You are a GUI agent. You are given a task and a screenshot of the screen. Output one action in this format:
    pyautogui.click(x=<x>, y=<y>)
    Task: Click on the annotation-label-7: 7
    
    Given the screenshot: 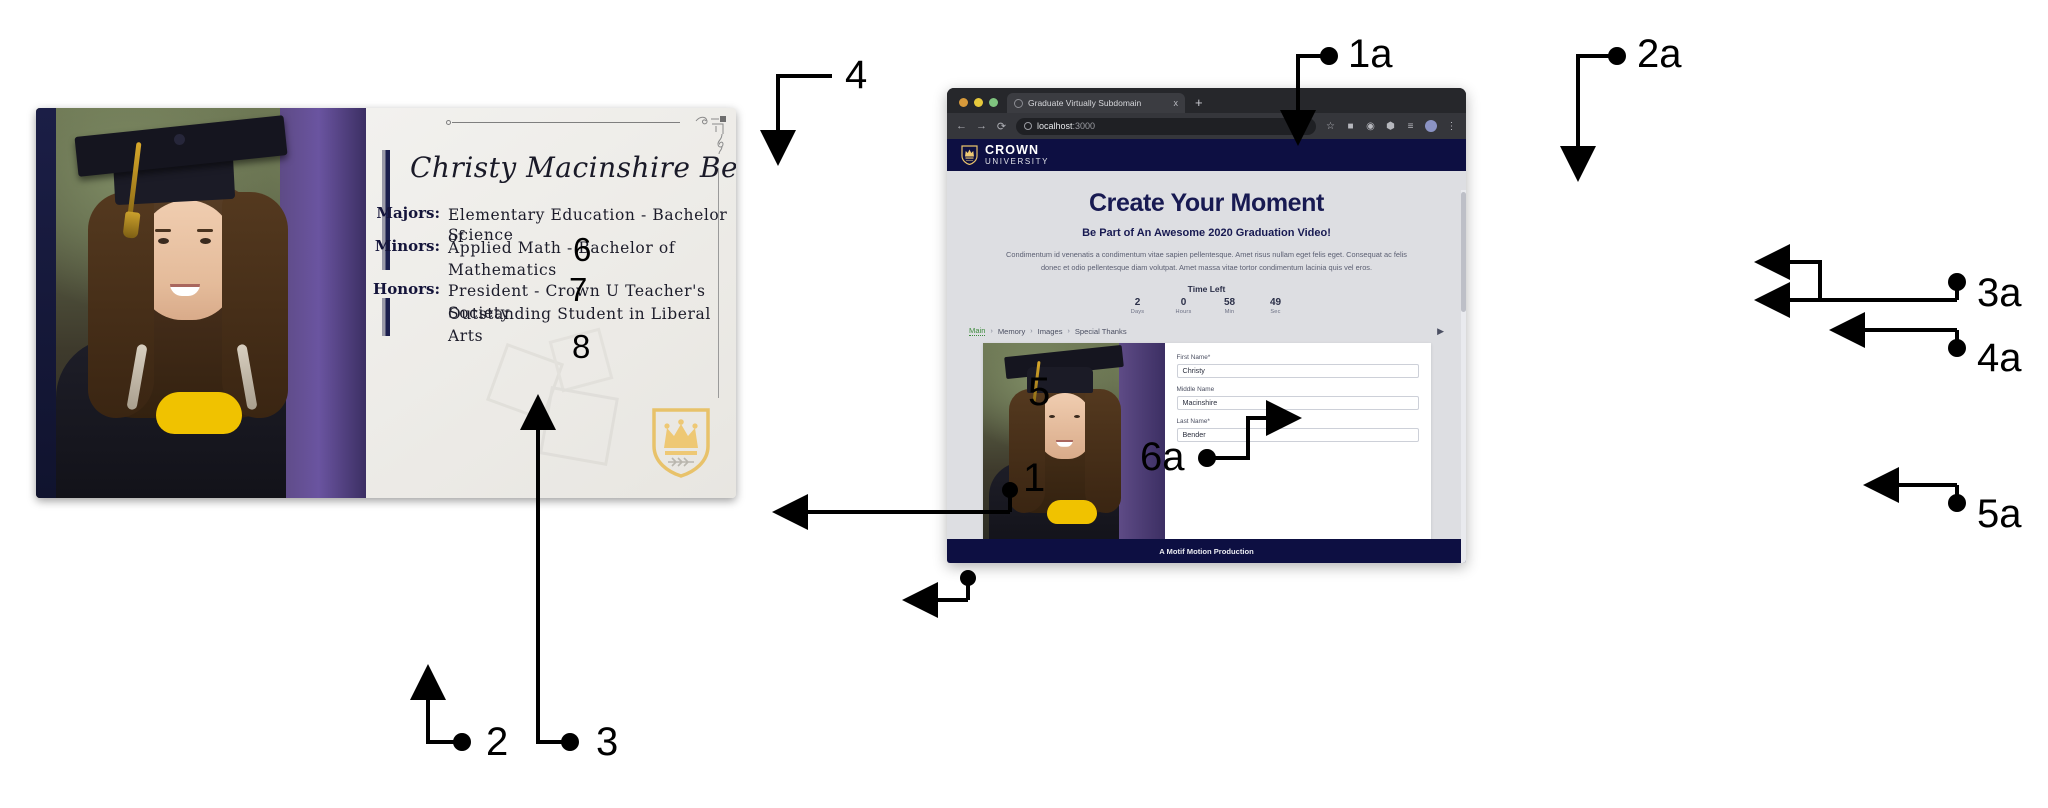 What is the action you would take?
    pyautogui.click(x=578, y=289)
    